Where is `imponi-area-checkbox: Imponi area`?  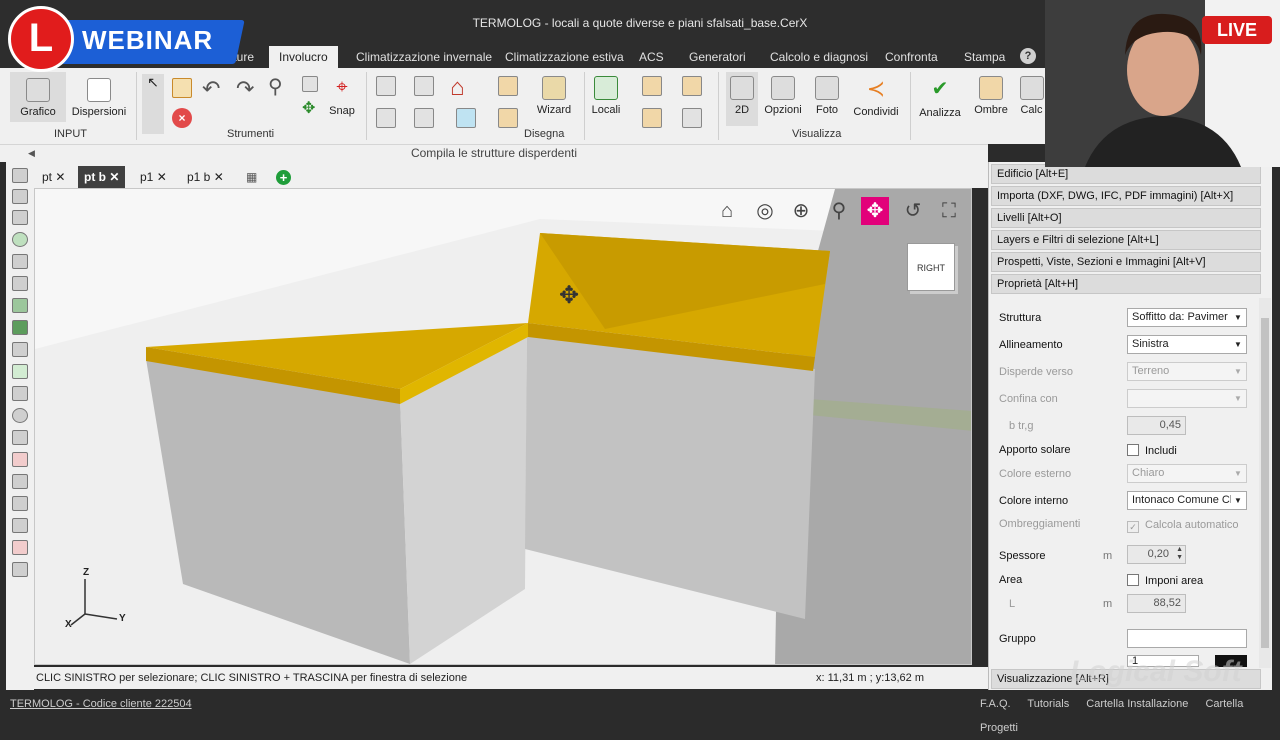 imponi-area-checkbox: Imponi area is located at coordinates (1165, 580).